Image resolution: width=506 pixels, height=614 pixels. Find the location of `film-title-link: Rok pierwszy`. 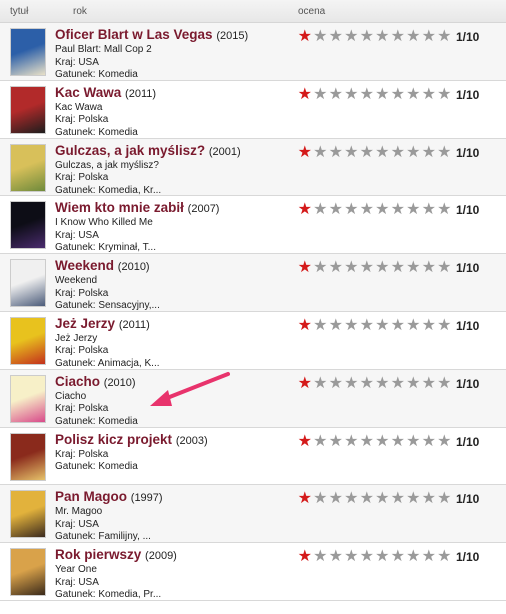

film-title-link: Rok pierwszy is located at coordinates (98, 554).